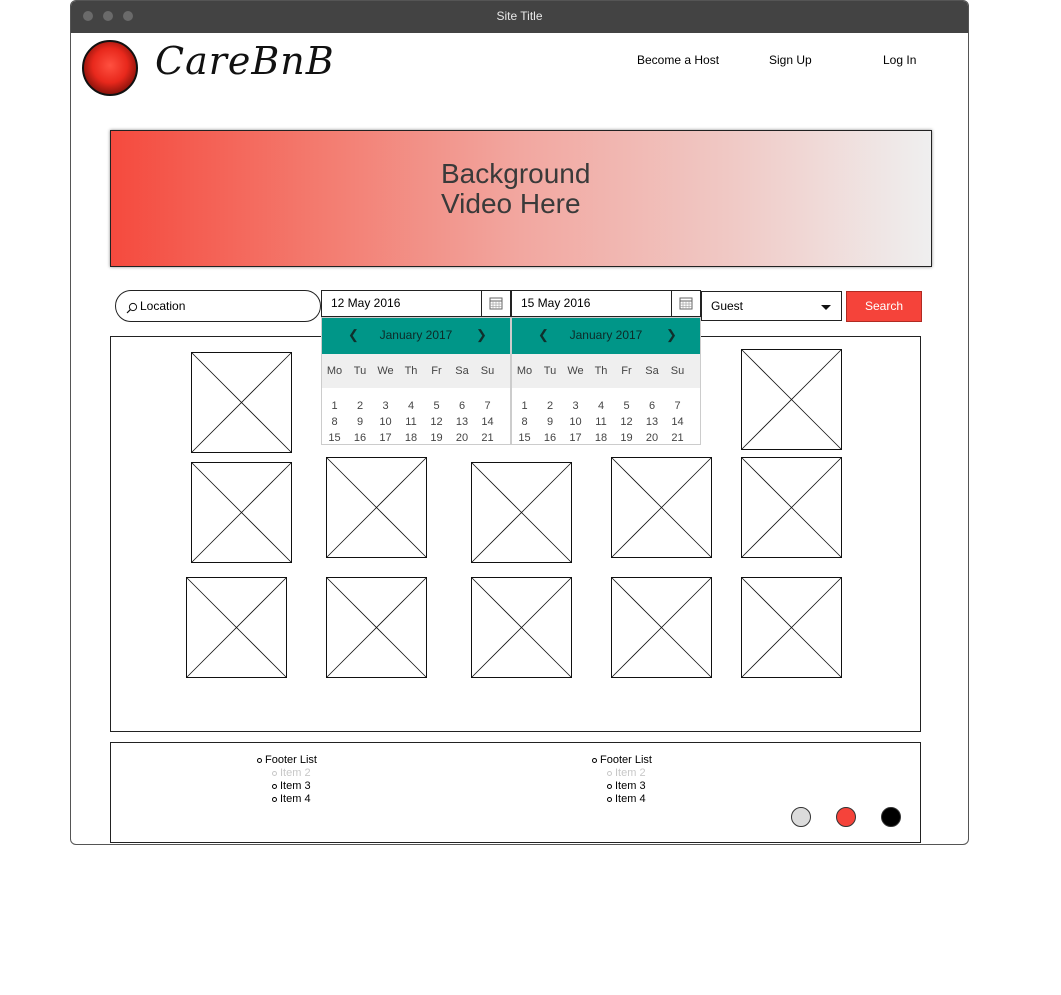  Describe the element at coordinates (556, 303) in the screenshot. I see `checkout-date-value: 15 May 2016` at that location.